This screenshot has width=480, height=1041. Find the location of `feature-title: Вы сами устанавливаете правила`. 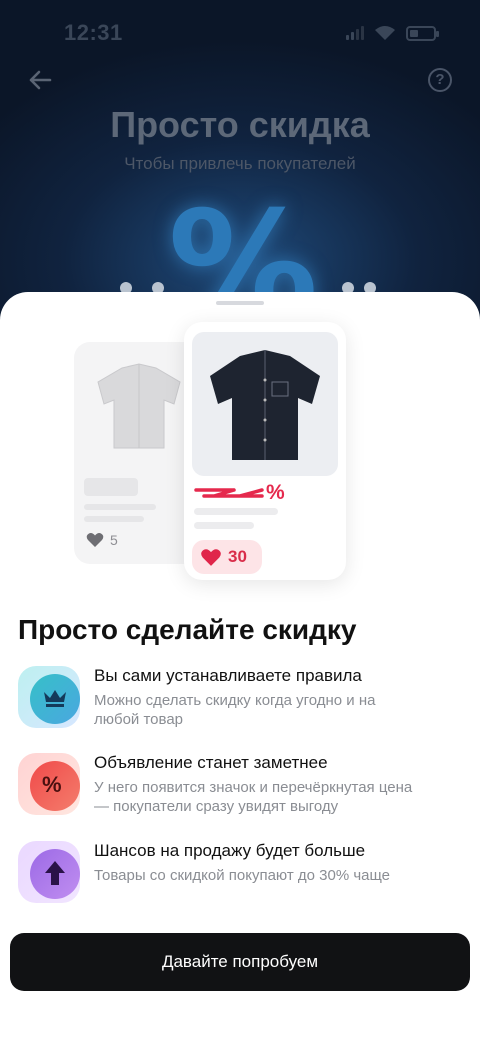

feature-title: Вы сами устанавливаете правила is located at coordinates (228, 675).